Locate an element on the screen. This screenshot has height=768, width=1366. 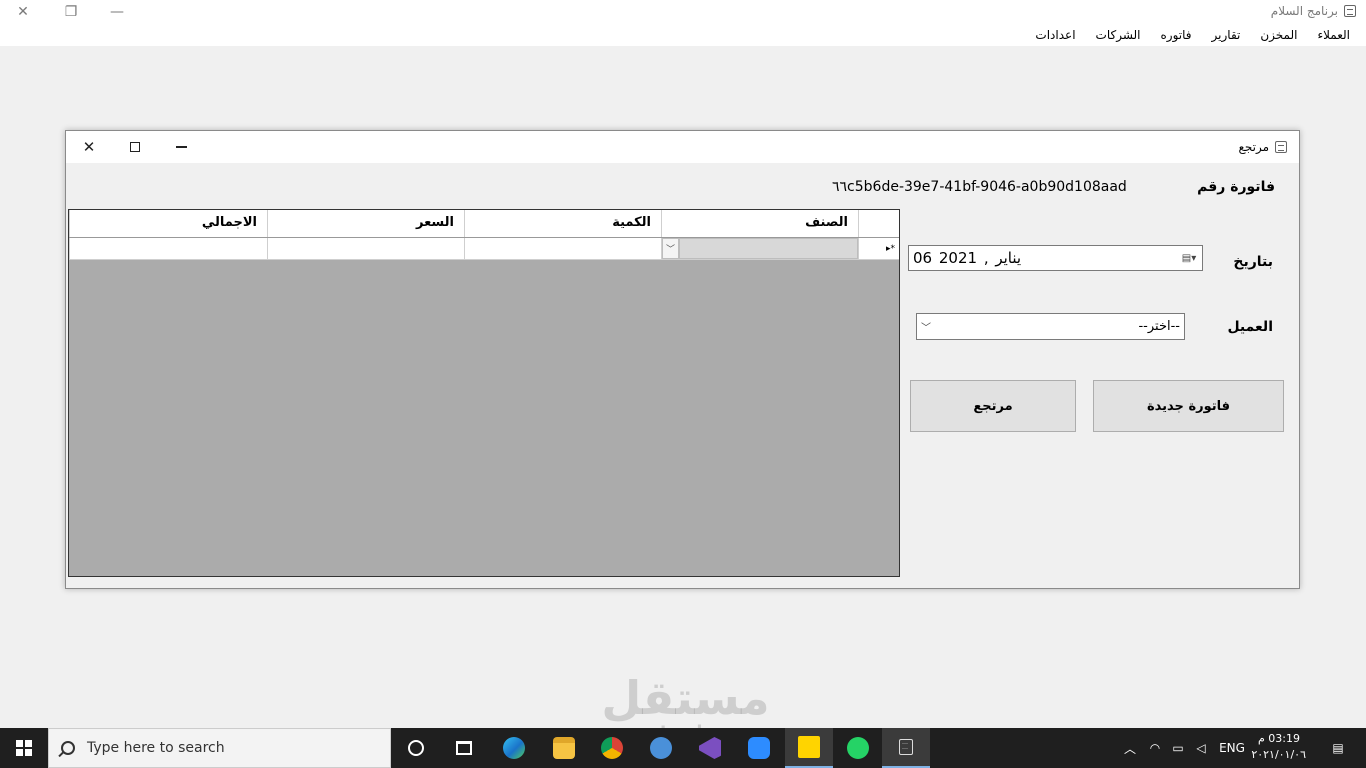
zoom-icon is located at coordinates (759, 748).